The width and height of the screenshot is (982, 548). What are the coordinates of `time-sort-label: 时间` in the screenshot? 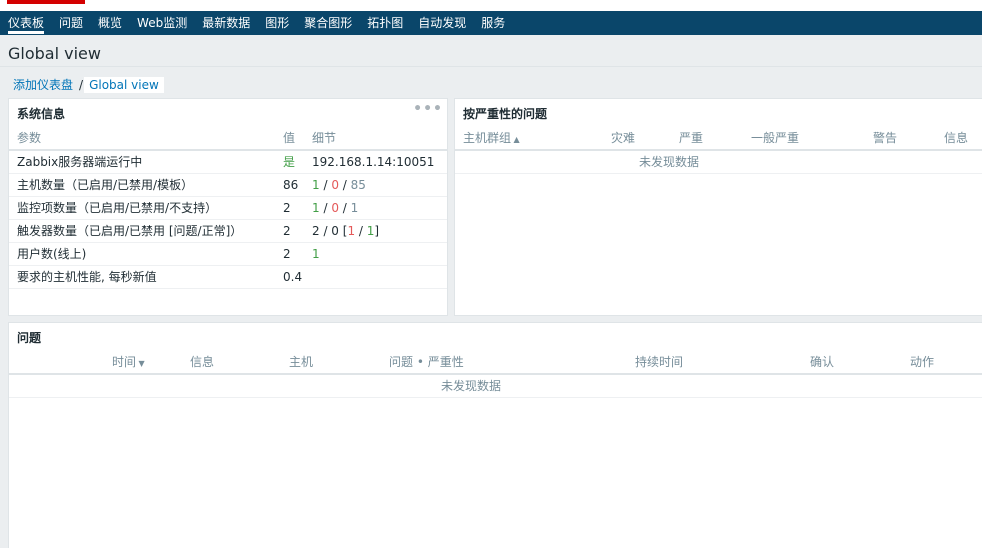 It's located at (128, 362).